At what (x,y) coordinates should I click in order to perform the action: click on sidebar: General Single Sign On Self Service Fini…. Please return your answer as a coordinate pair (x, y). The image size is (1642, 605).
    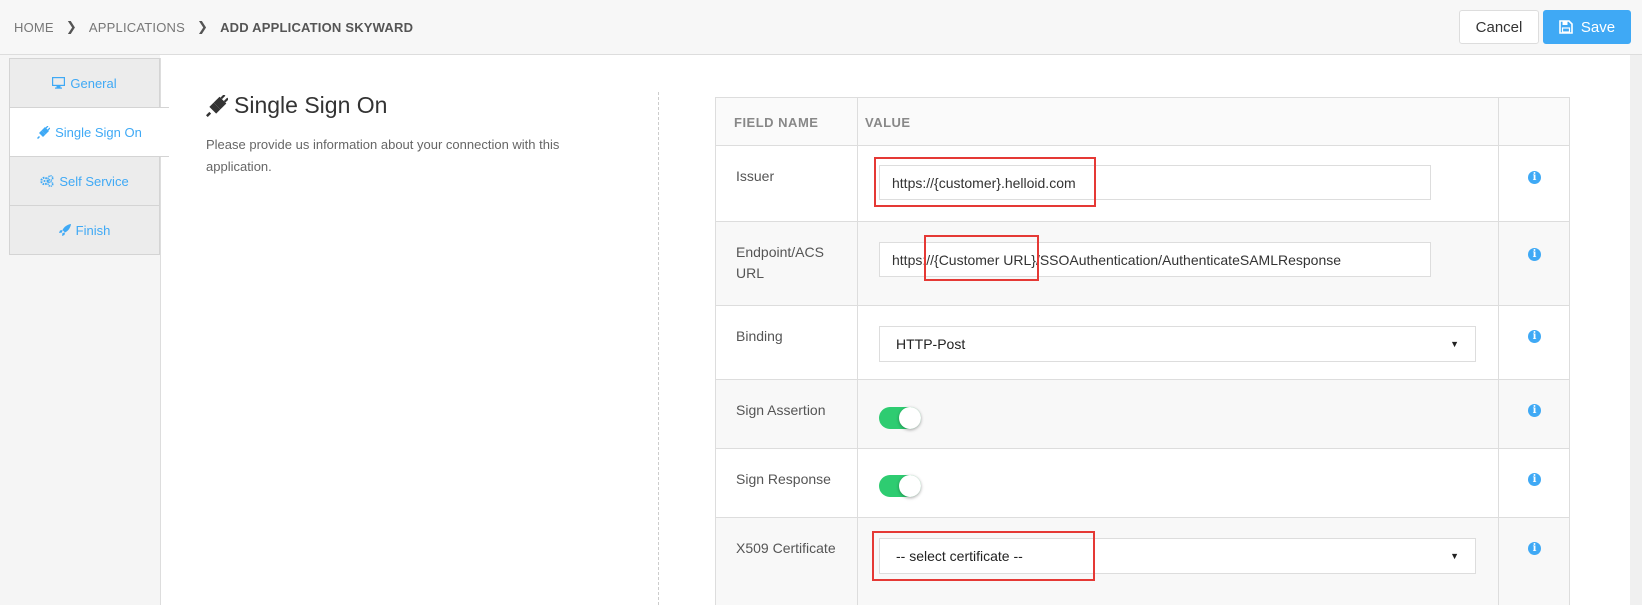
    Looking at the image, I should click on (89, 331).